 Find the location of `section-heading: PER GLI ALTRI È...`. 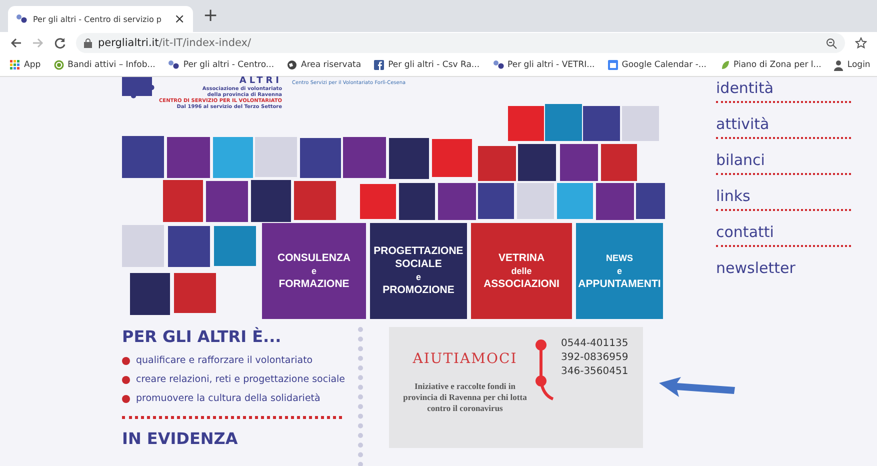

section-heading: PER GLI ALTRI È... is located at coordinates (202, 337).